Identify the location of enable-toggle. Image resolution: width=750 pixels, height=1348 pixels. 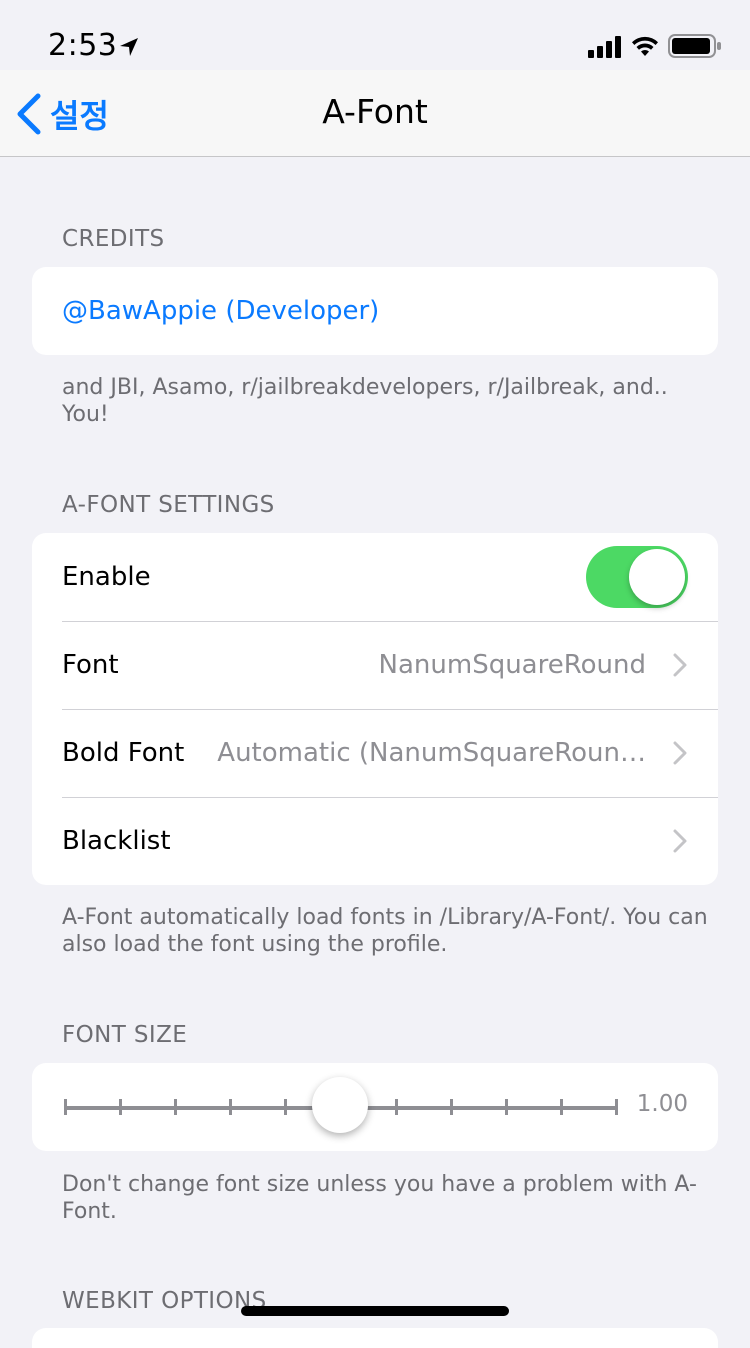
(637, 577).